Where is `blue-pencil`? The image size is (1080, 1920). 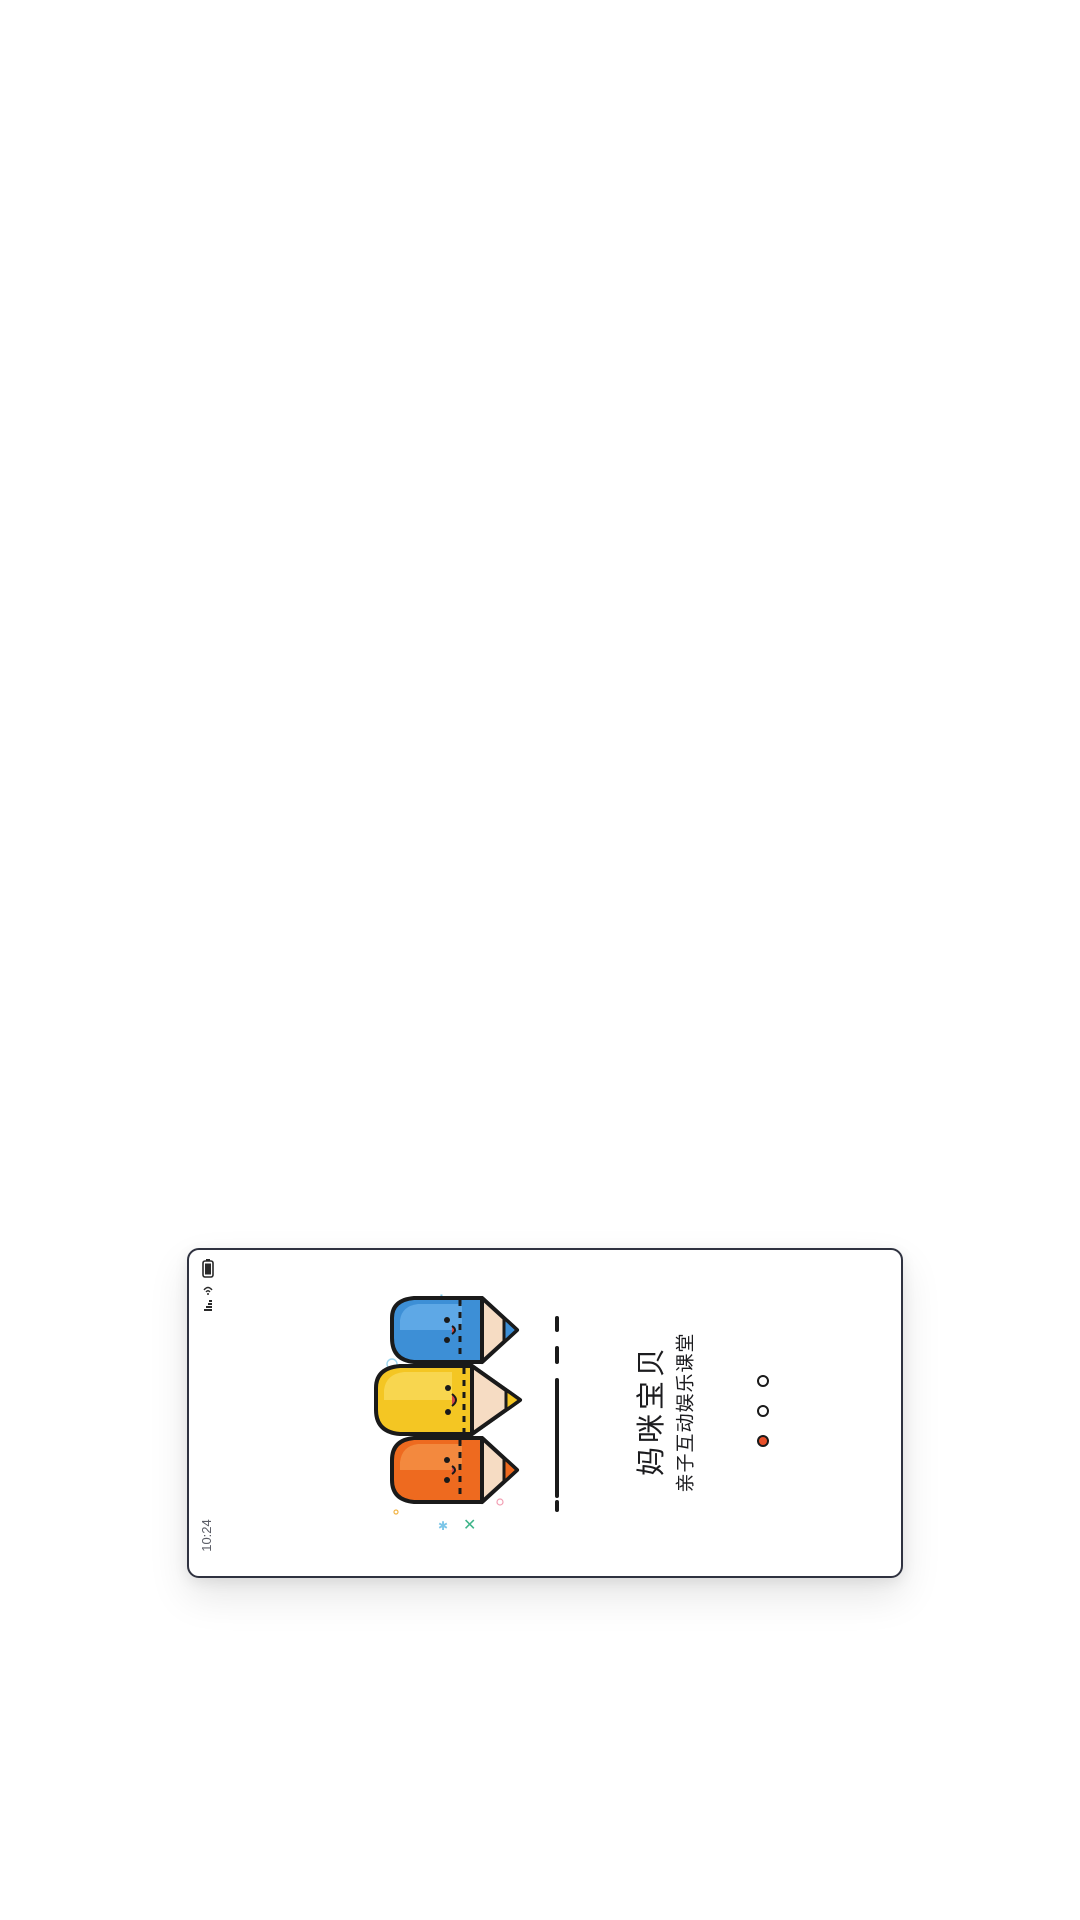 blue-pencil is located at coordinates (454, 1330).